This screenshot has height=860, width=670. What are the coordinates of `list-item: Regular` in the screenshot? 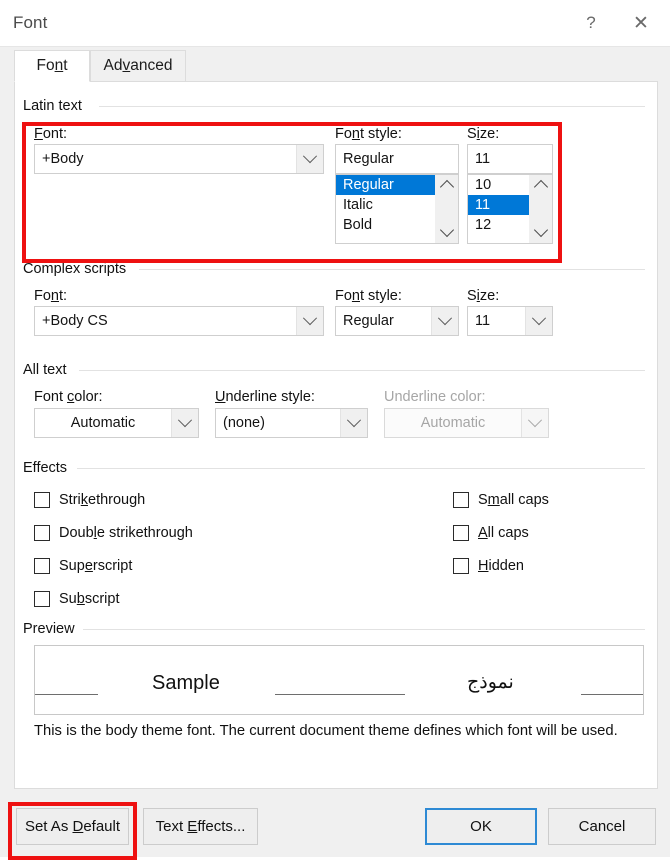 It's located at (385, 185).